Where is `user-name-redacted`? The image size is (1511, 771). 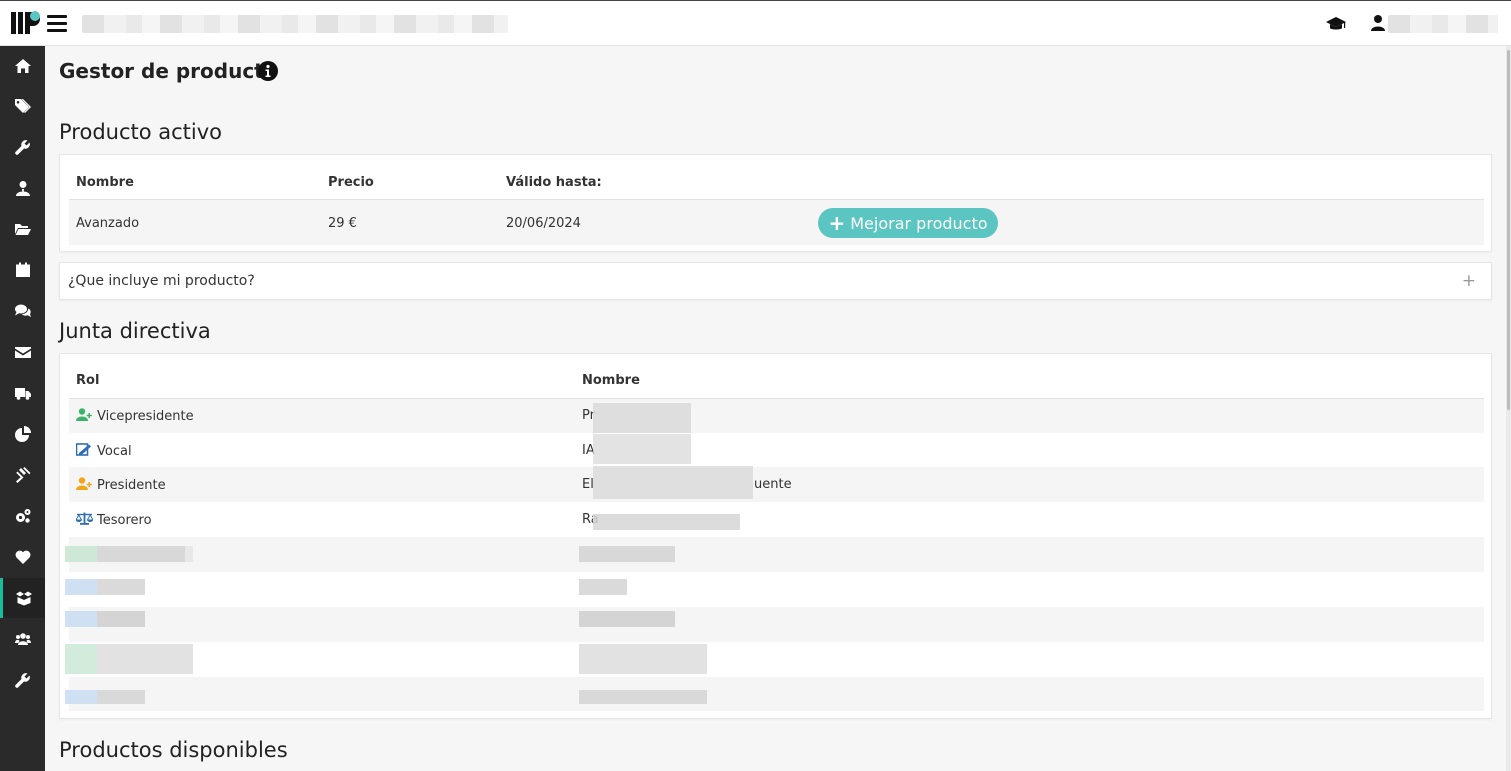
user-name-redacted is located at coordinates (1443, 24).